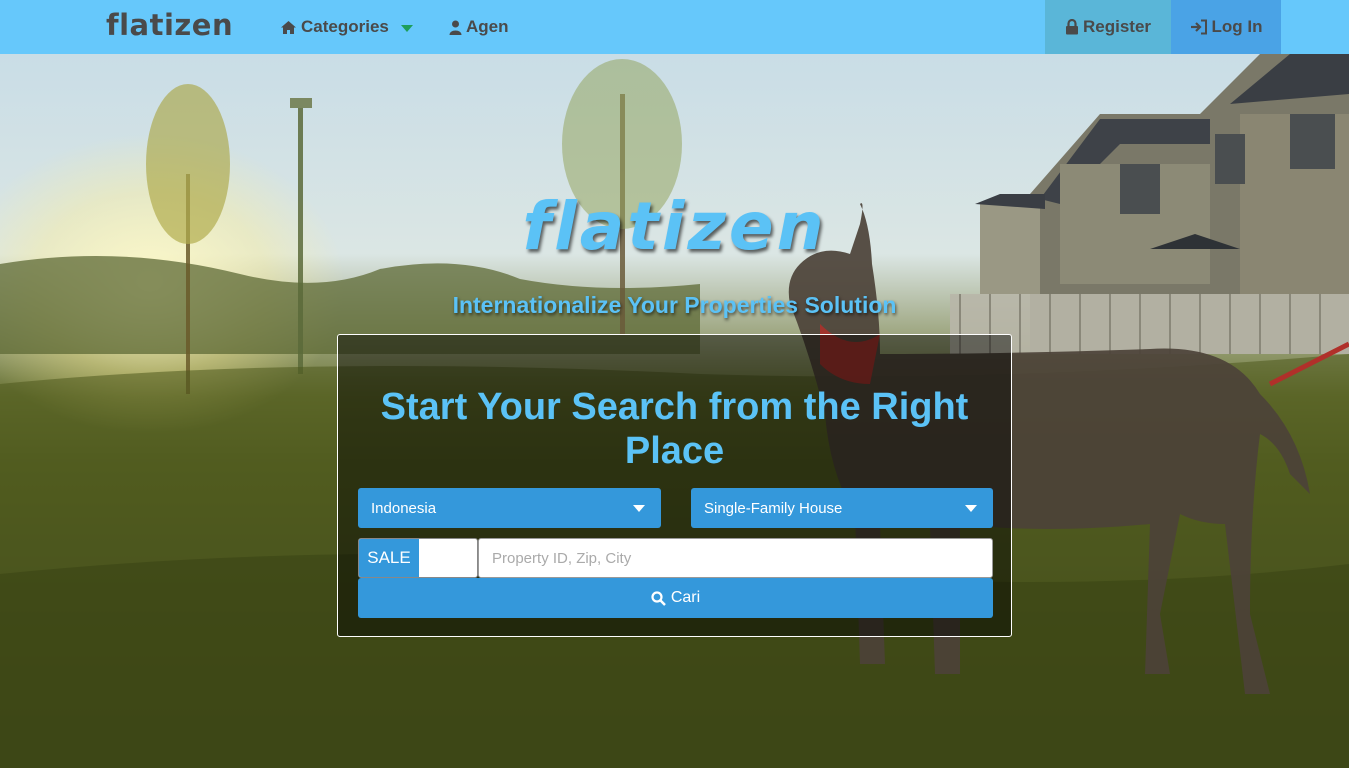 The image size is (1349, 768). I want to click on property-type-select: Single-Family House, so click(842, 508).